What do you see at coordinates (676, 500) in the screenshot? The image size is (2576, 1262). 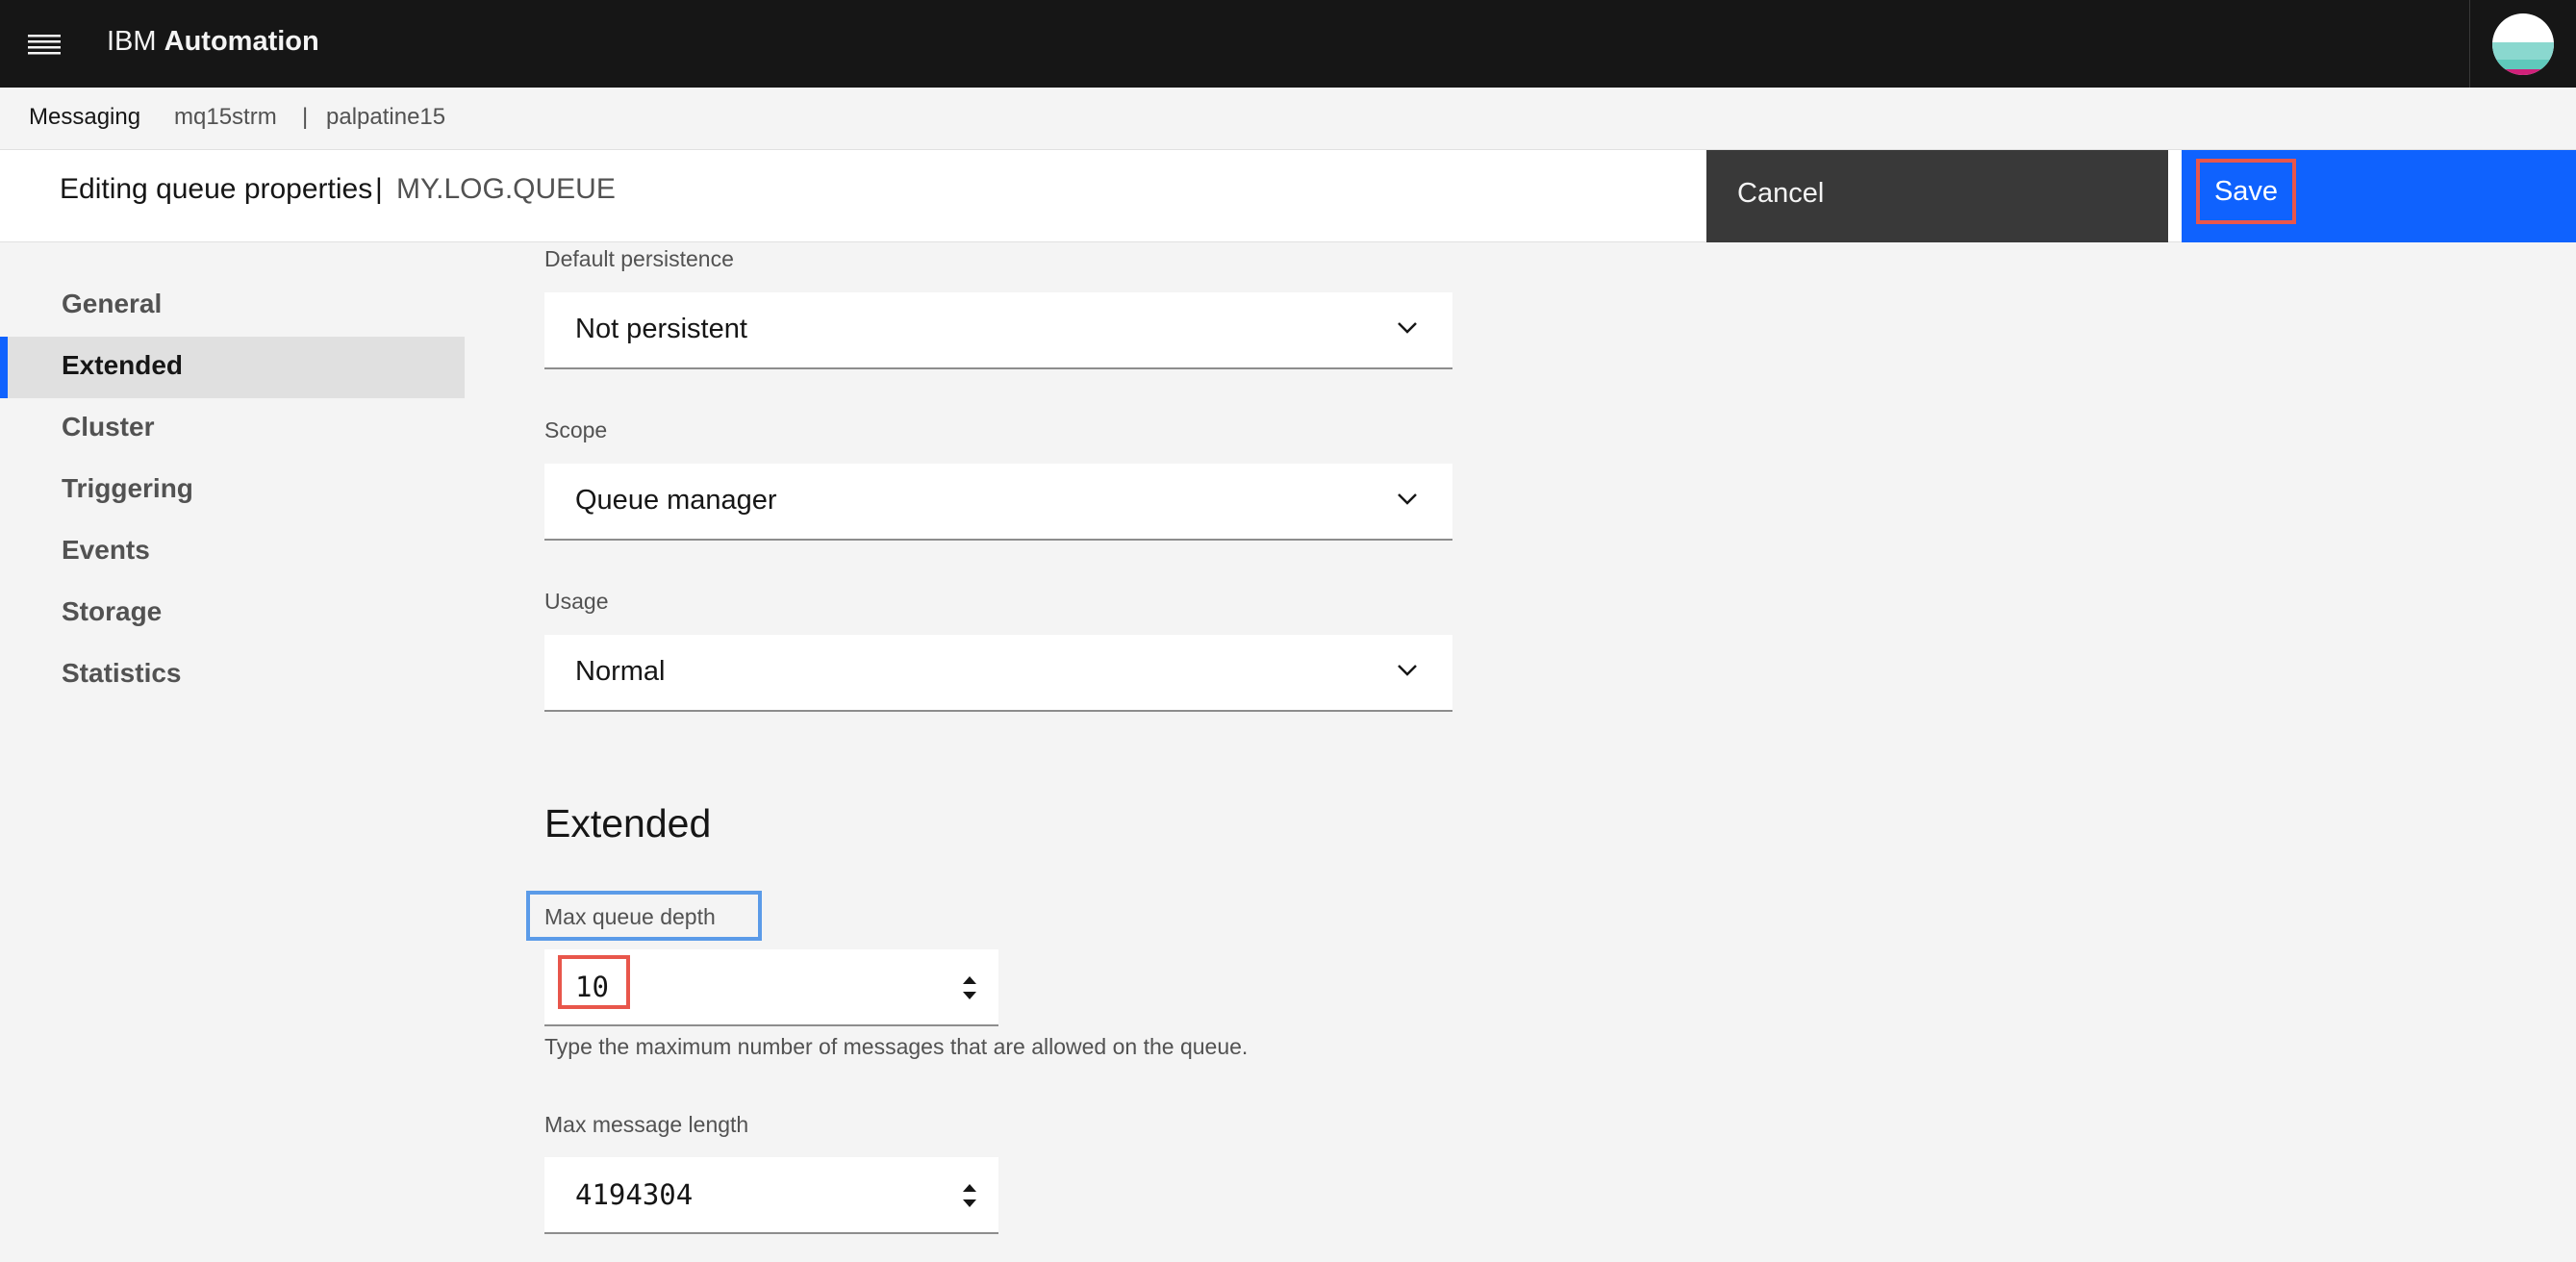 I see `scope-value: Queue manager` at bounding box center [676, 500].